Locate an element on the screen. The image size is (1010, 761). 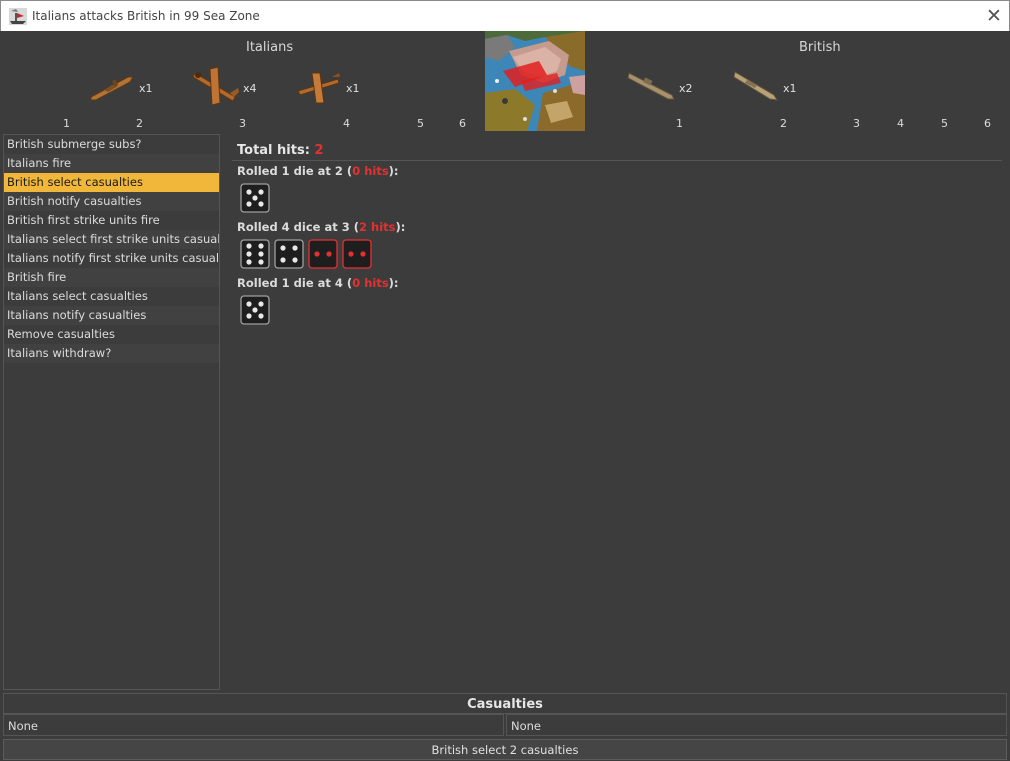
submarine-icon is located at coordinates (651, 86).